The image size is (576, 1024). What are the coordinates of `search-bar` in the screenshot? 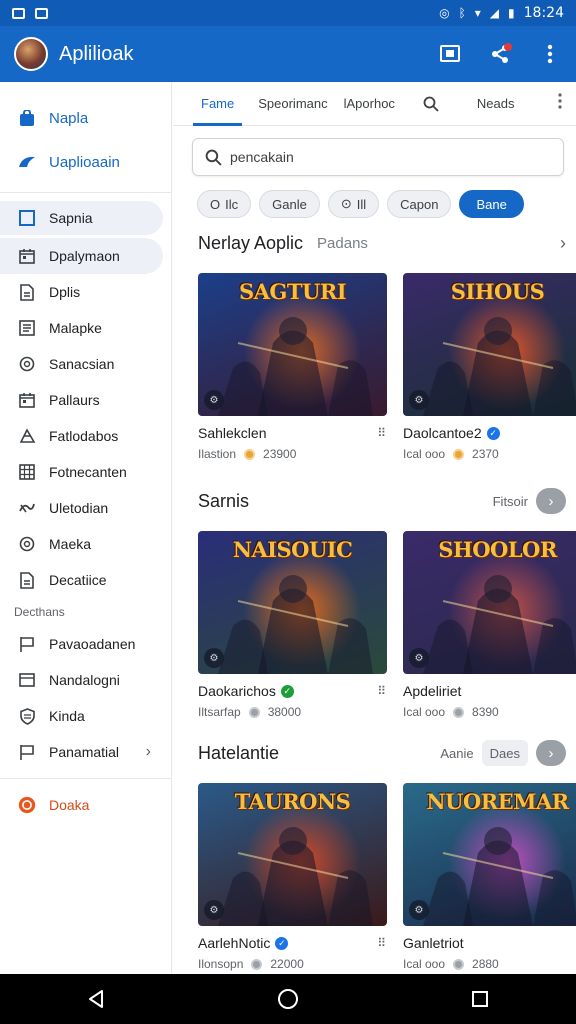 It's located at (378, 157).